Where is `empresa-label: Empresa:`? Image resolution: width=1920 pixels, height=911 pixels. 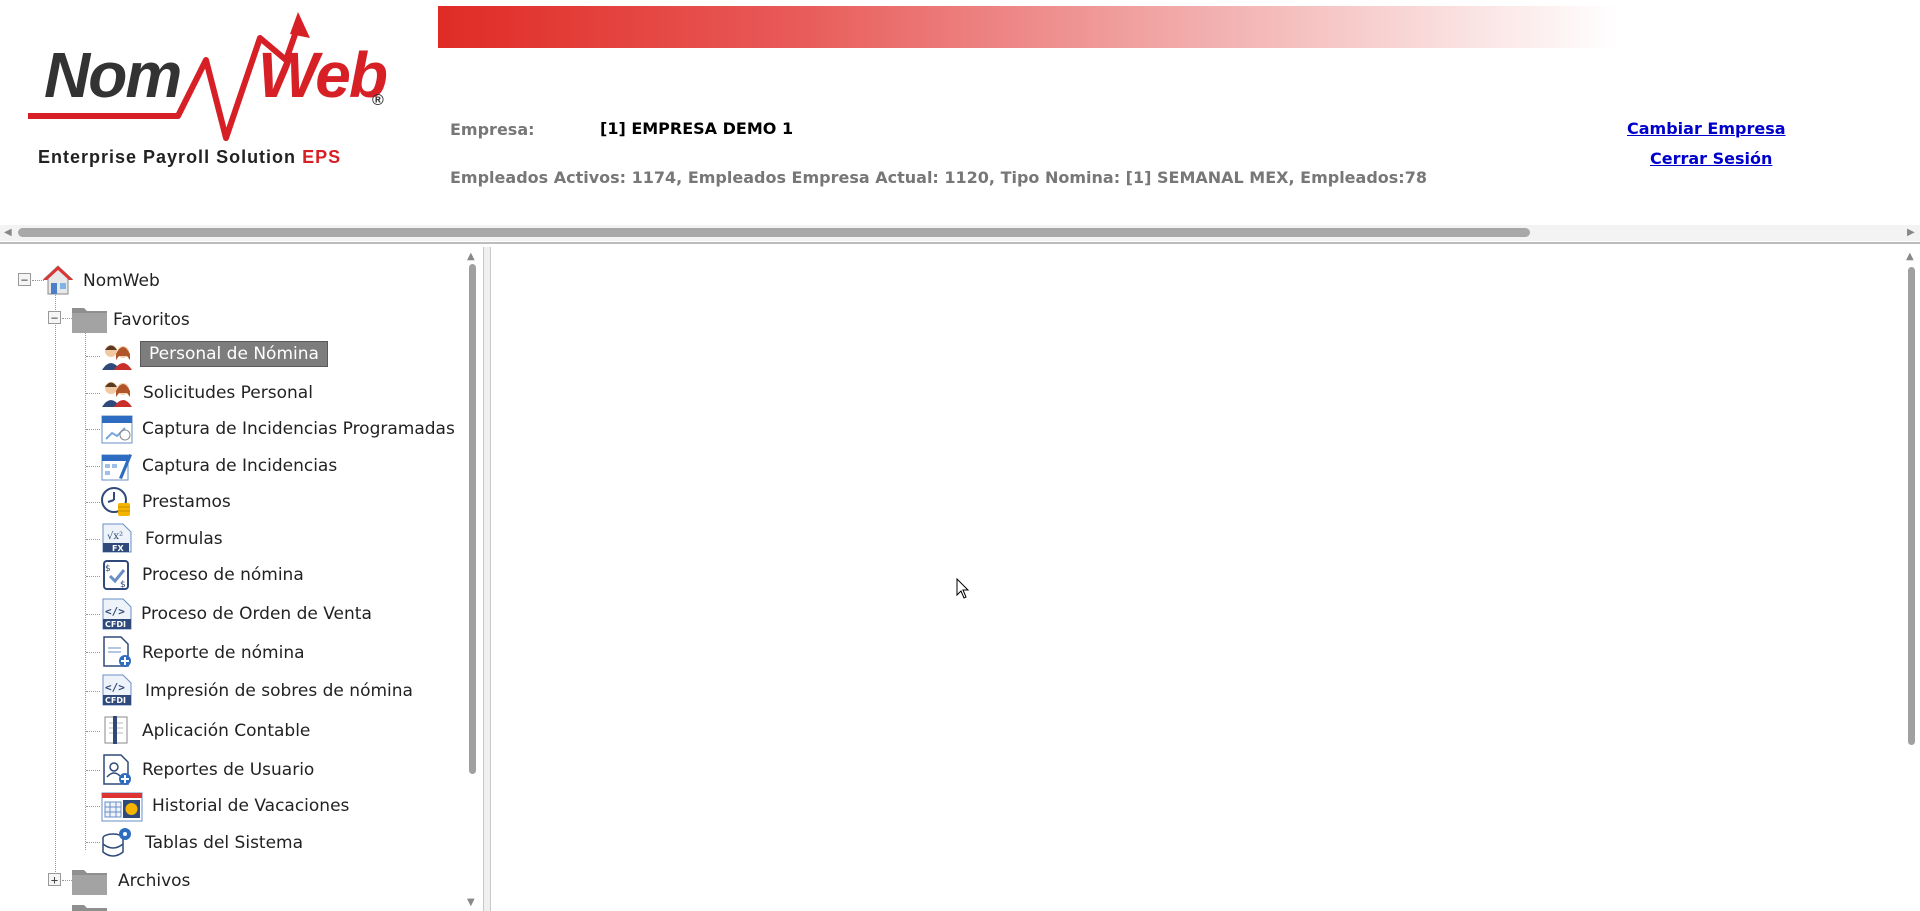 empresa-label: Empresa: is located at coordinates (492, 129).